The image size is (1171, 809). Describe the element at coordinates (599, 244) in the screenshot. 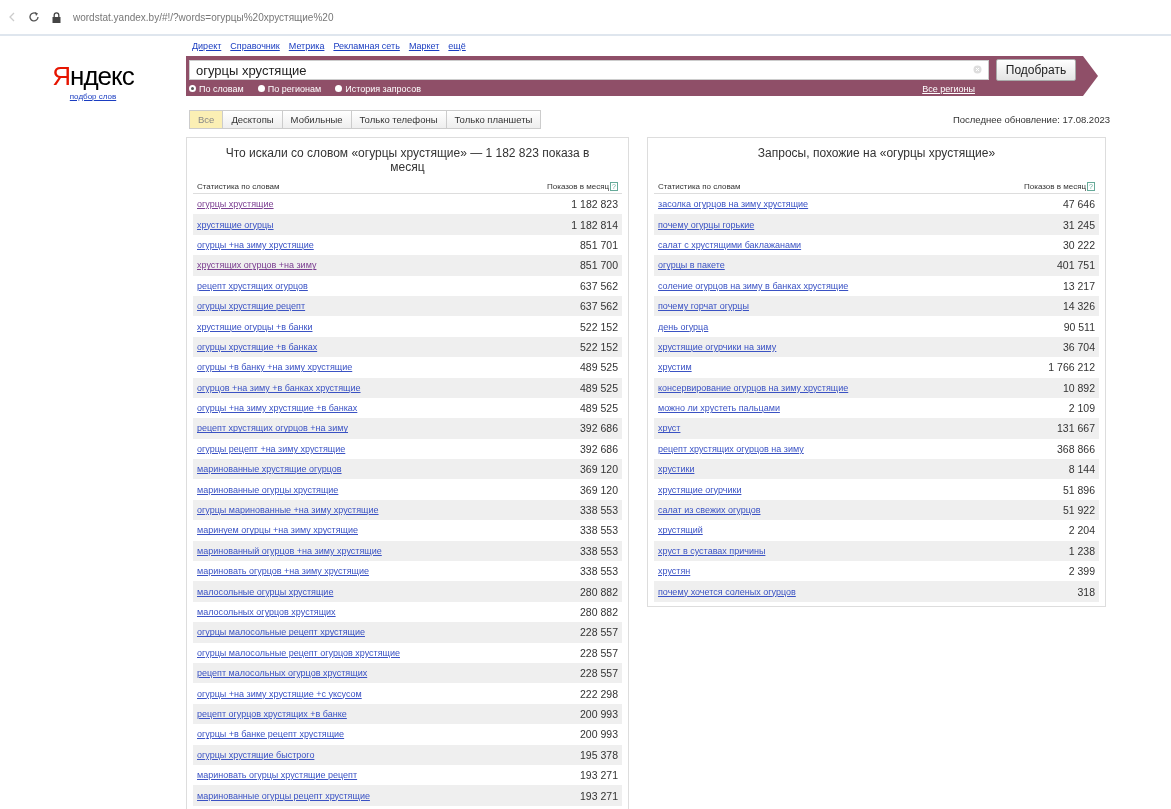

I see `count-cell: 851 701` at that location.